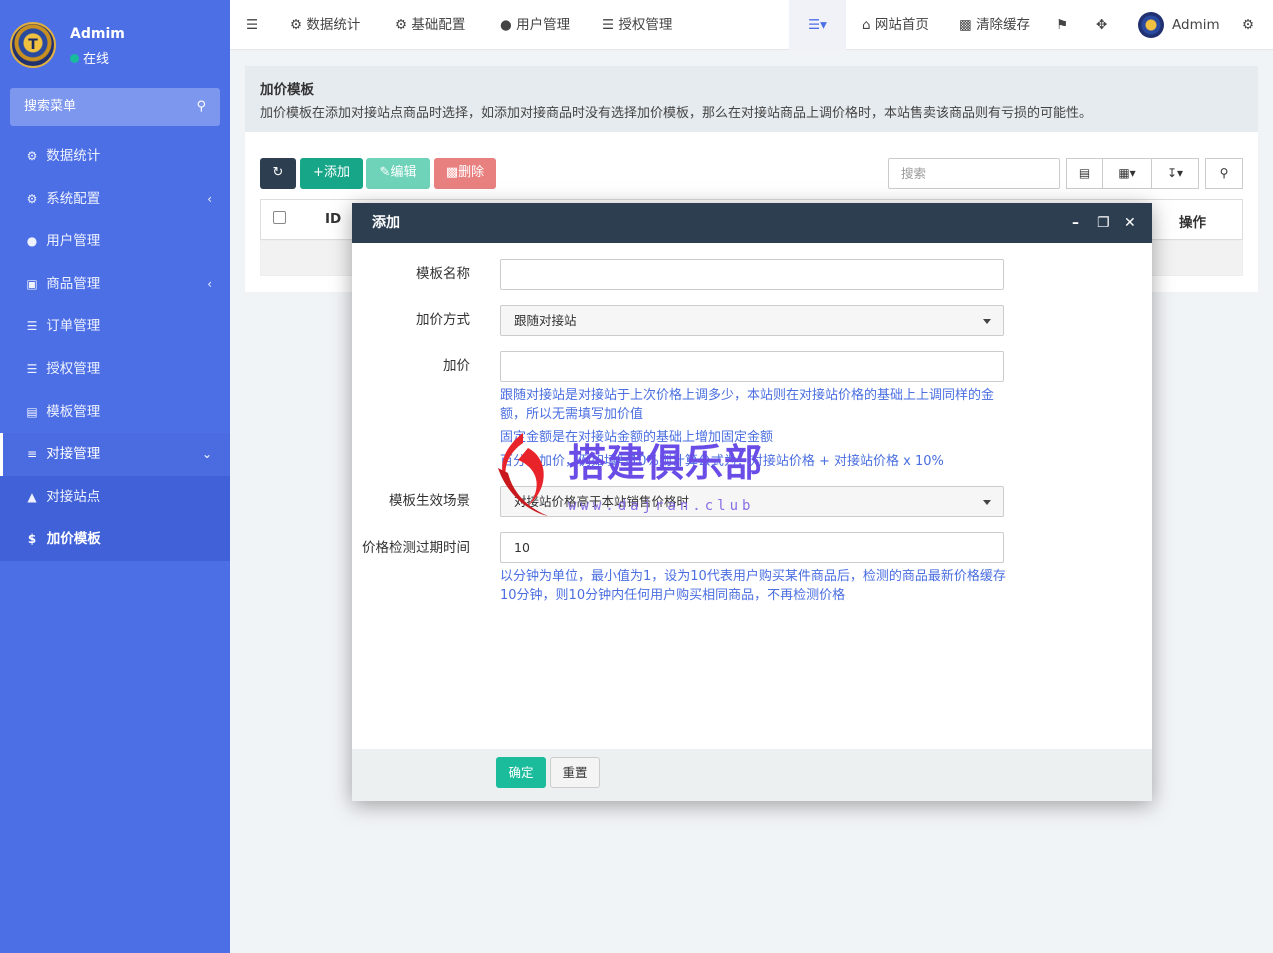 The height and width of the screenshot is (953, 1273). What do you see at coordinates (115, 539) in the screenshot?
I see `sidebar-item-markup-templates: $ 加价模板` at bounding box center [115, 539].